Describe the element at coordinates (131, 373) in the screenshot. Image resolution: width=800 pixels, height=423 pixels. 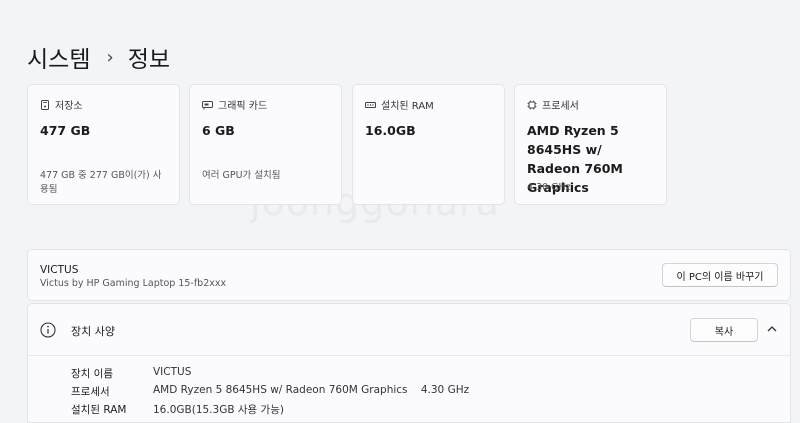
I see `spec-row-device-name: 장치 이름 VICTUS` at that location.